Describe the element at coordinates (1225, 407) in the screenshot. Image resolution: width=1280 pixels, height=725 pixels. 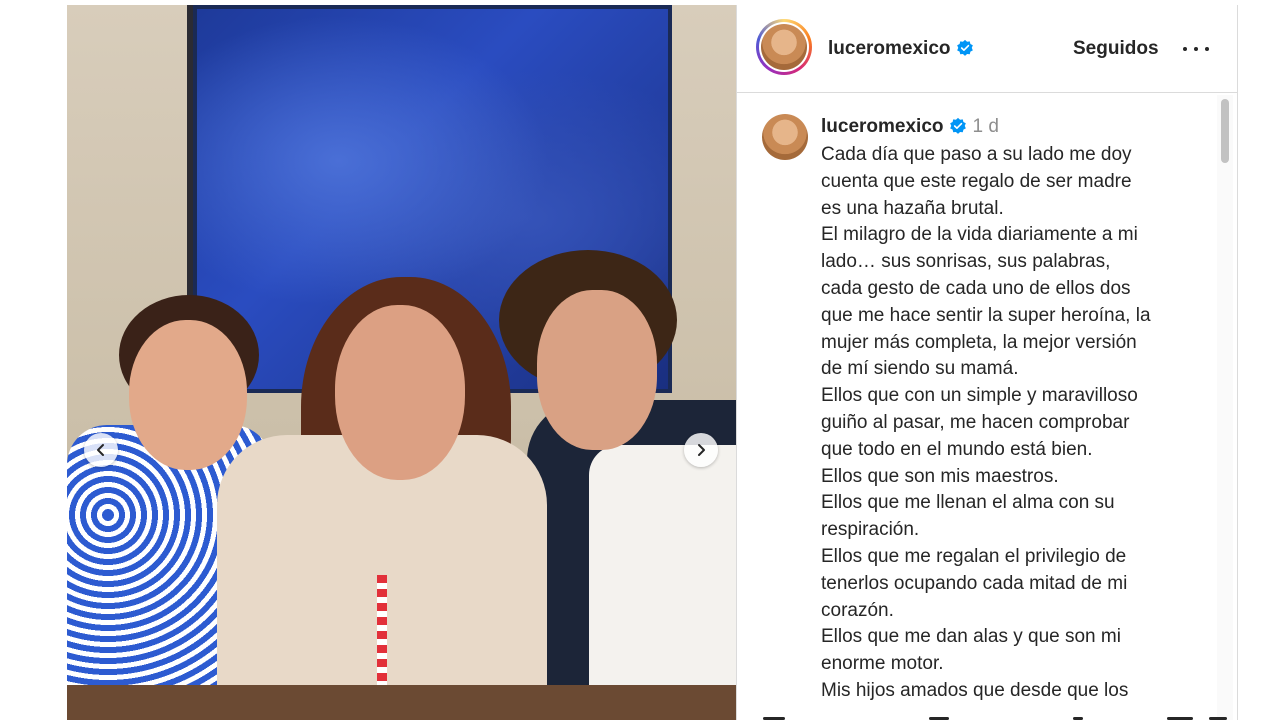
I see `caption-scrollbar` at that location.